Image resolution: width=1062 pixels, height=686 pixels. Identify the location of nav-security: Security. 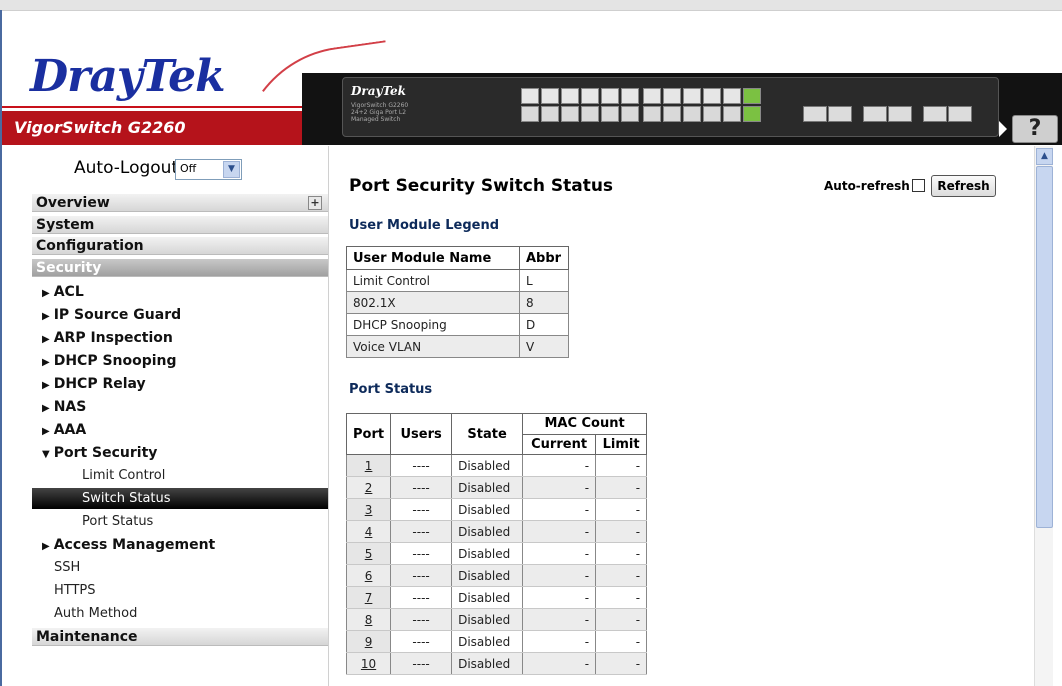
(180, 268).